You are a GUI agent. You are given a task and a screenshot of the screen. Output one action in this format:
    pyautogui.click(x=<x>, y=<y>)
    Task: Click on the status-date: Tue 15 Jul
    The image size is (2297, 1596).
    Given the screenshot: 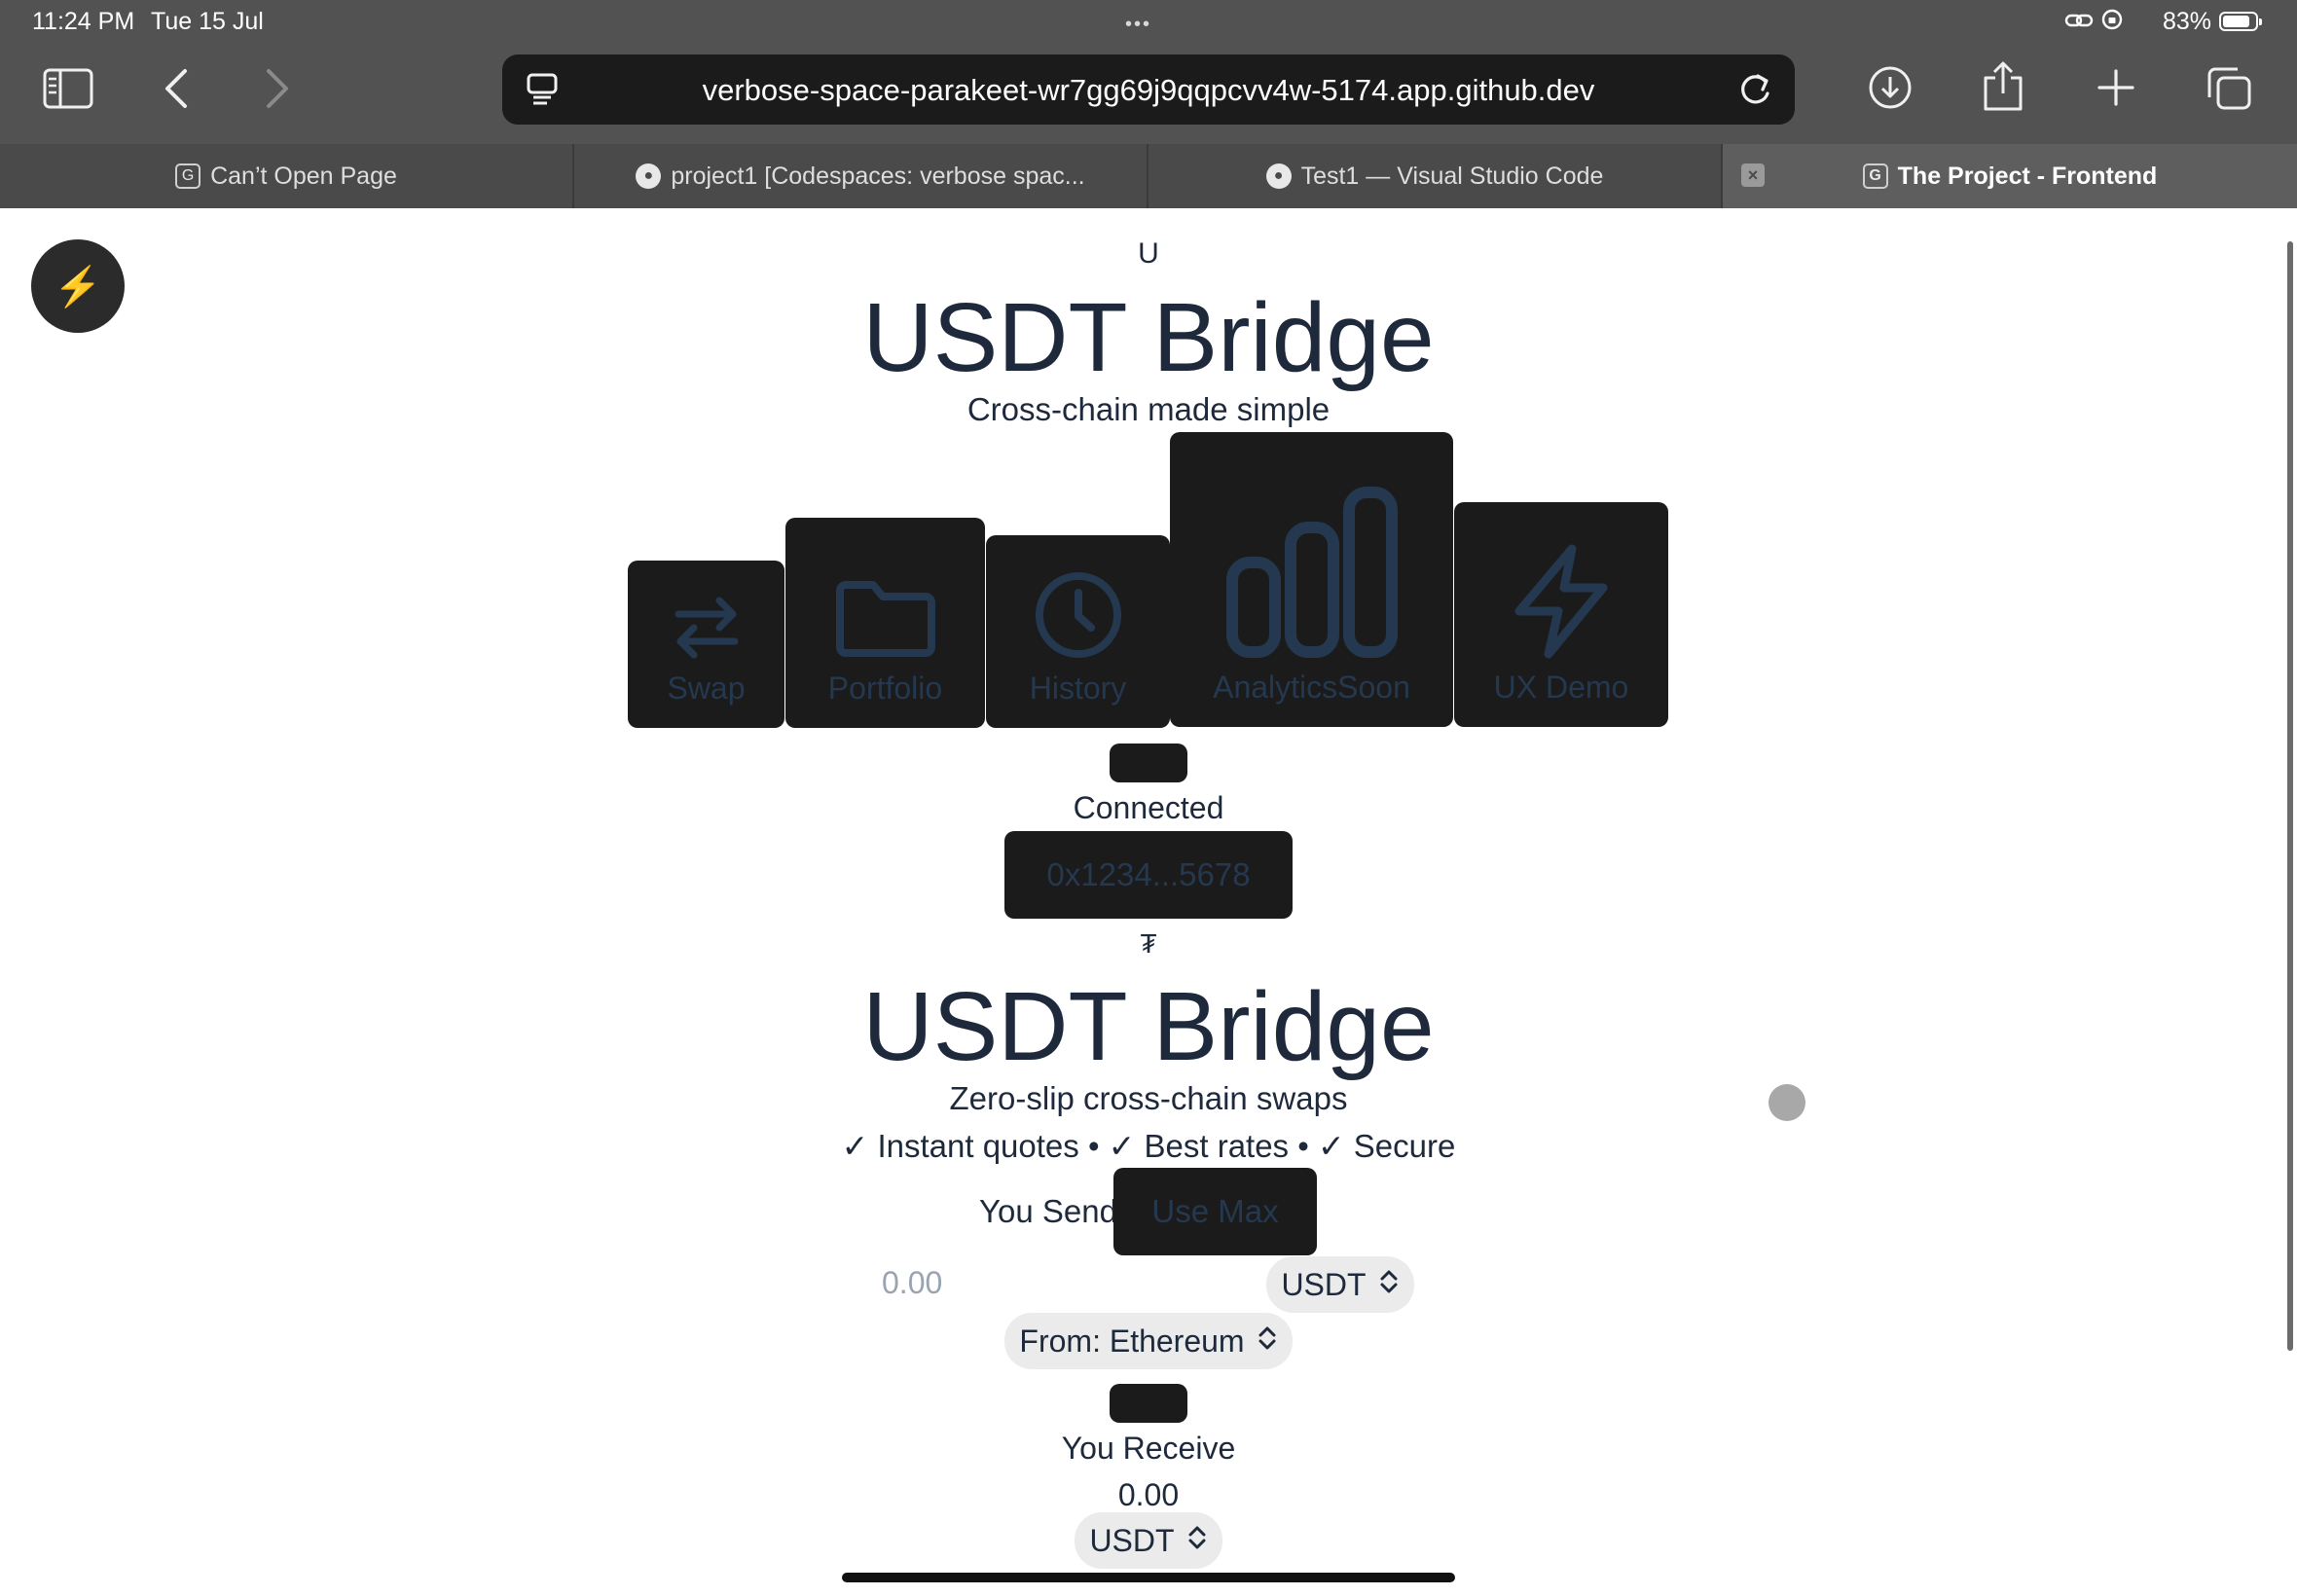 What is the action you would take?
    pyautogui.click(x=207, y=21)
    